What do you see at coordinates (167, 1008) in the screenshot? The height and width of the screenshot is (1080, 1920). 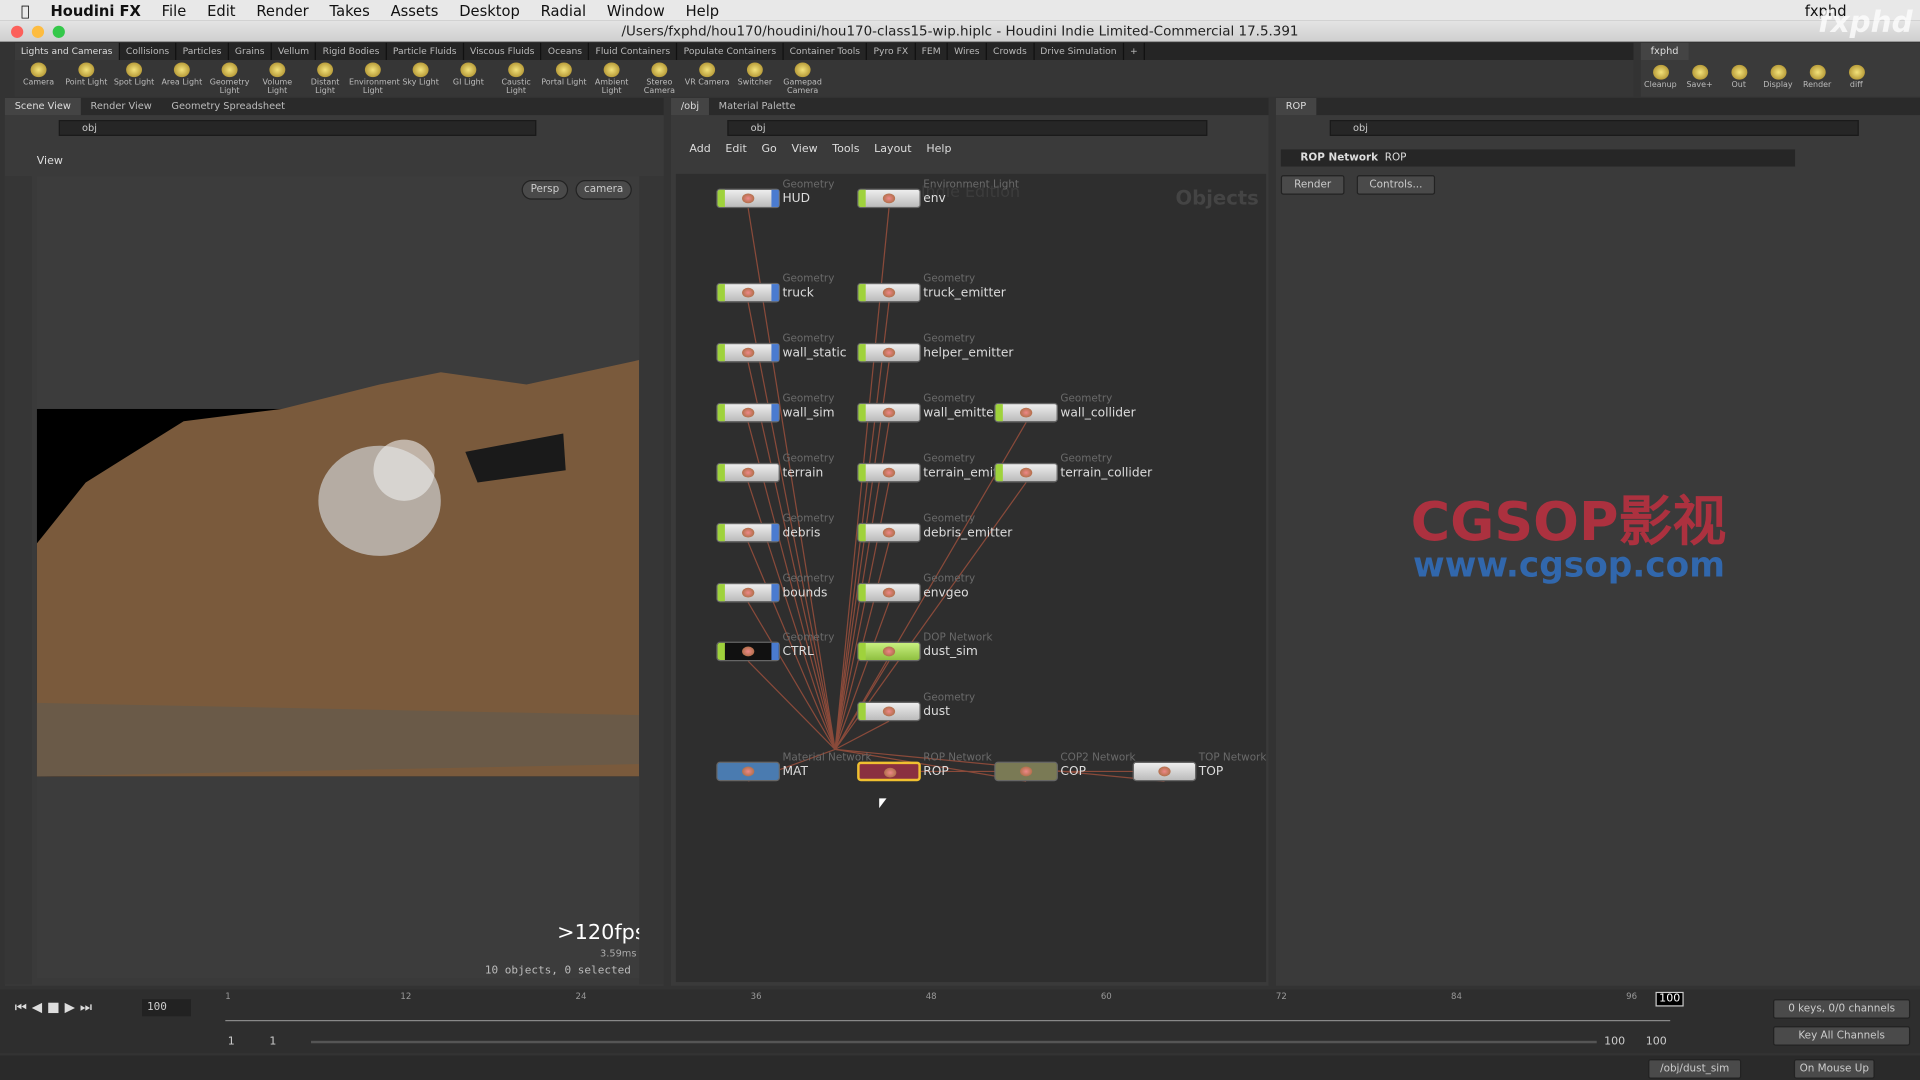 I see `frame-field: 100` at bounding box center [167, 1008].